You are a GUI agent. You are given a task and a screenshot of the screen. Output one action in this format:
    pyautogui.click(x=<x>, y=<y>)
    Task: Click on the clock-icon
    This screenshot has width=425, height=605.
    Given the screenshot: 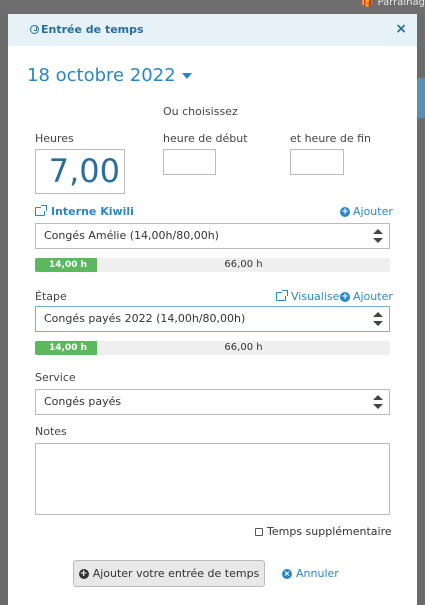 What is the action you would take?
    pyautogui.click(x=34, y=29)
    